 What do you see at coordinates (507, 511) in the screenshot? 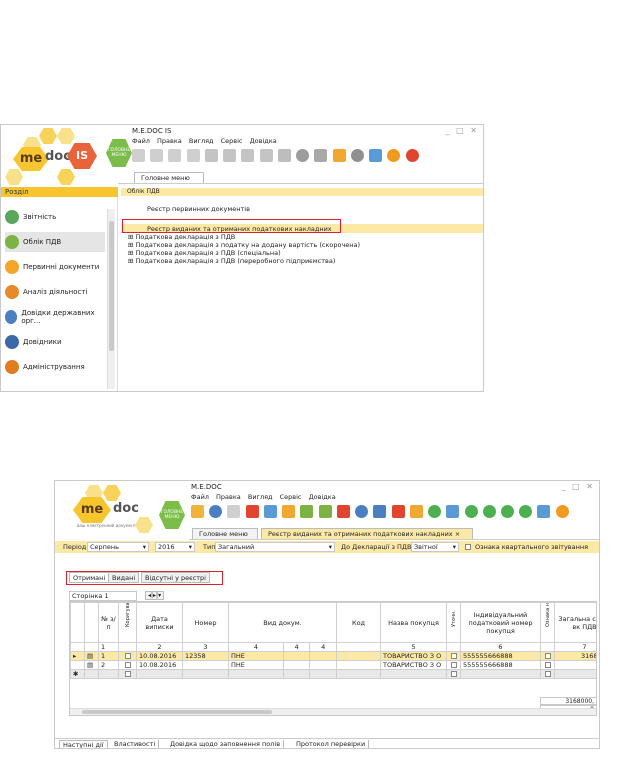
I see `upload-icon` at bounding box center [507, 511].